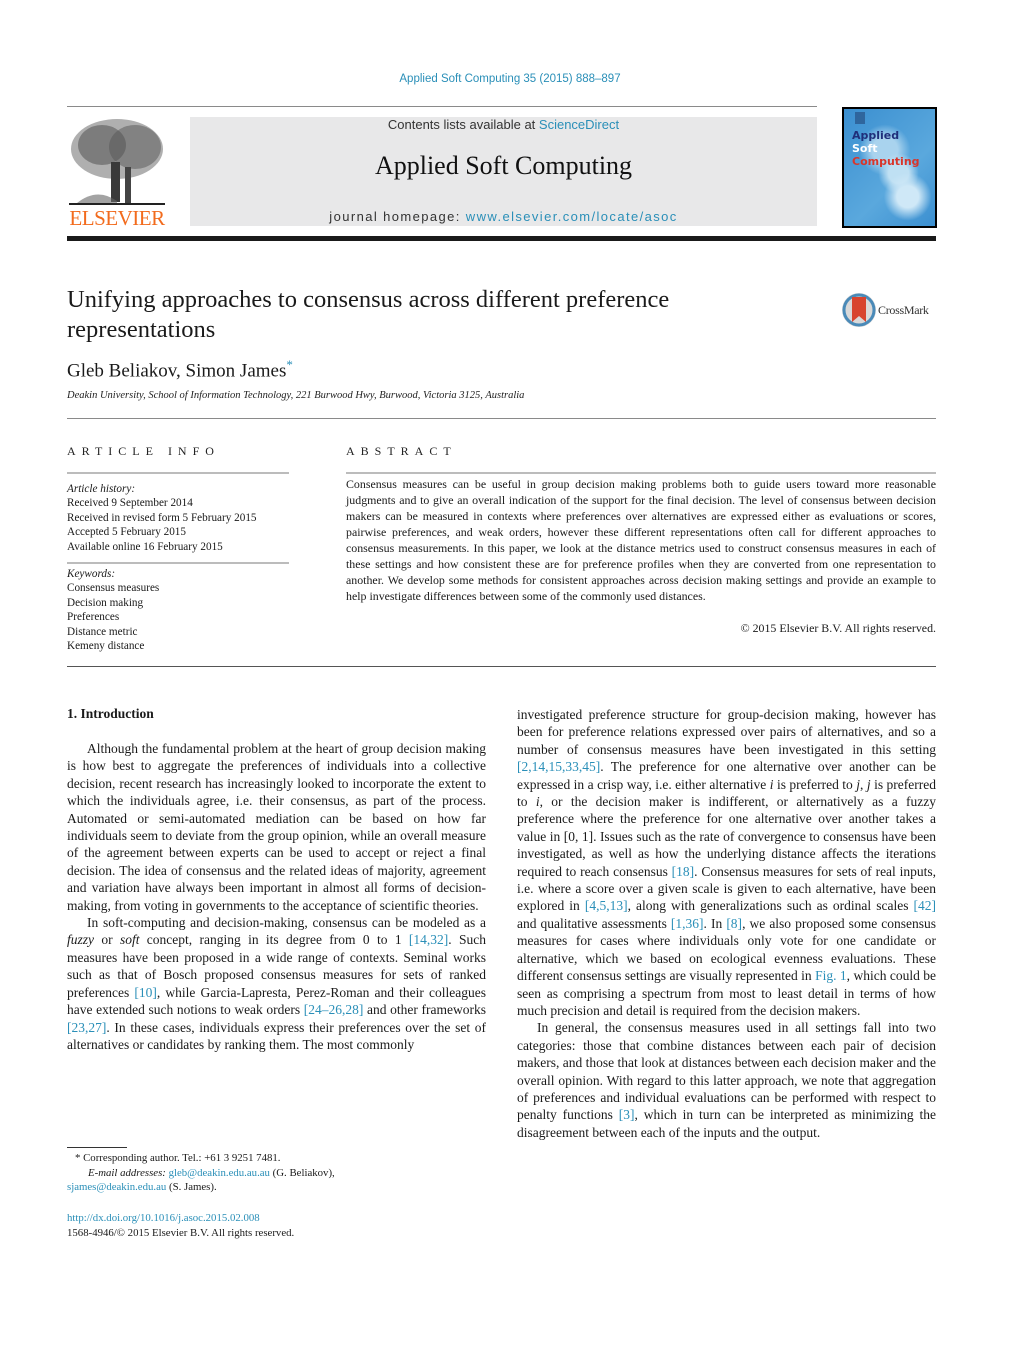  Describe the element at coordinates (594, 923) in the screenshot. I see `text: and qualitative assessments` at that location.